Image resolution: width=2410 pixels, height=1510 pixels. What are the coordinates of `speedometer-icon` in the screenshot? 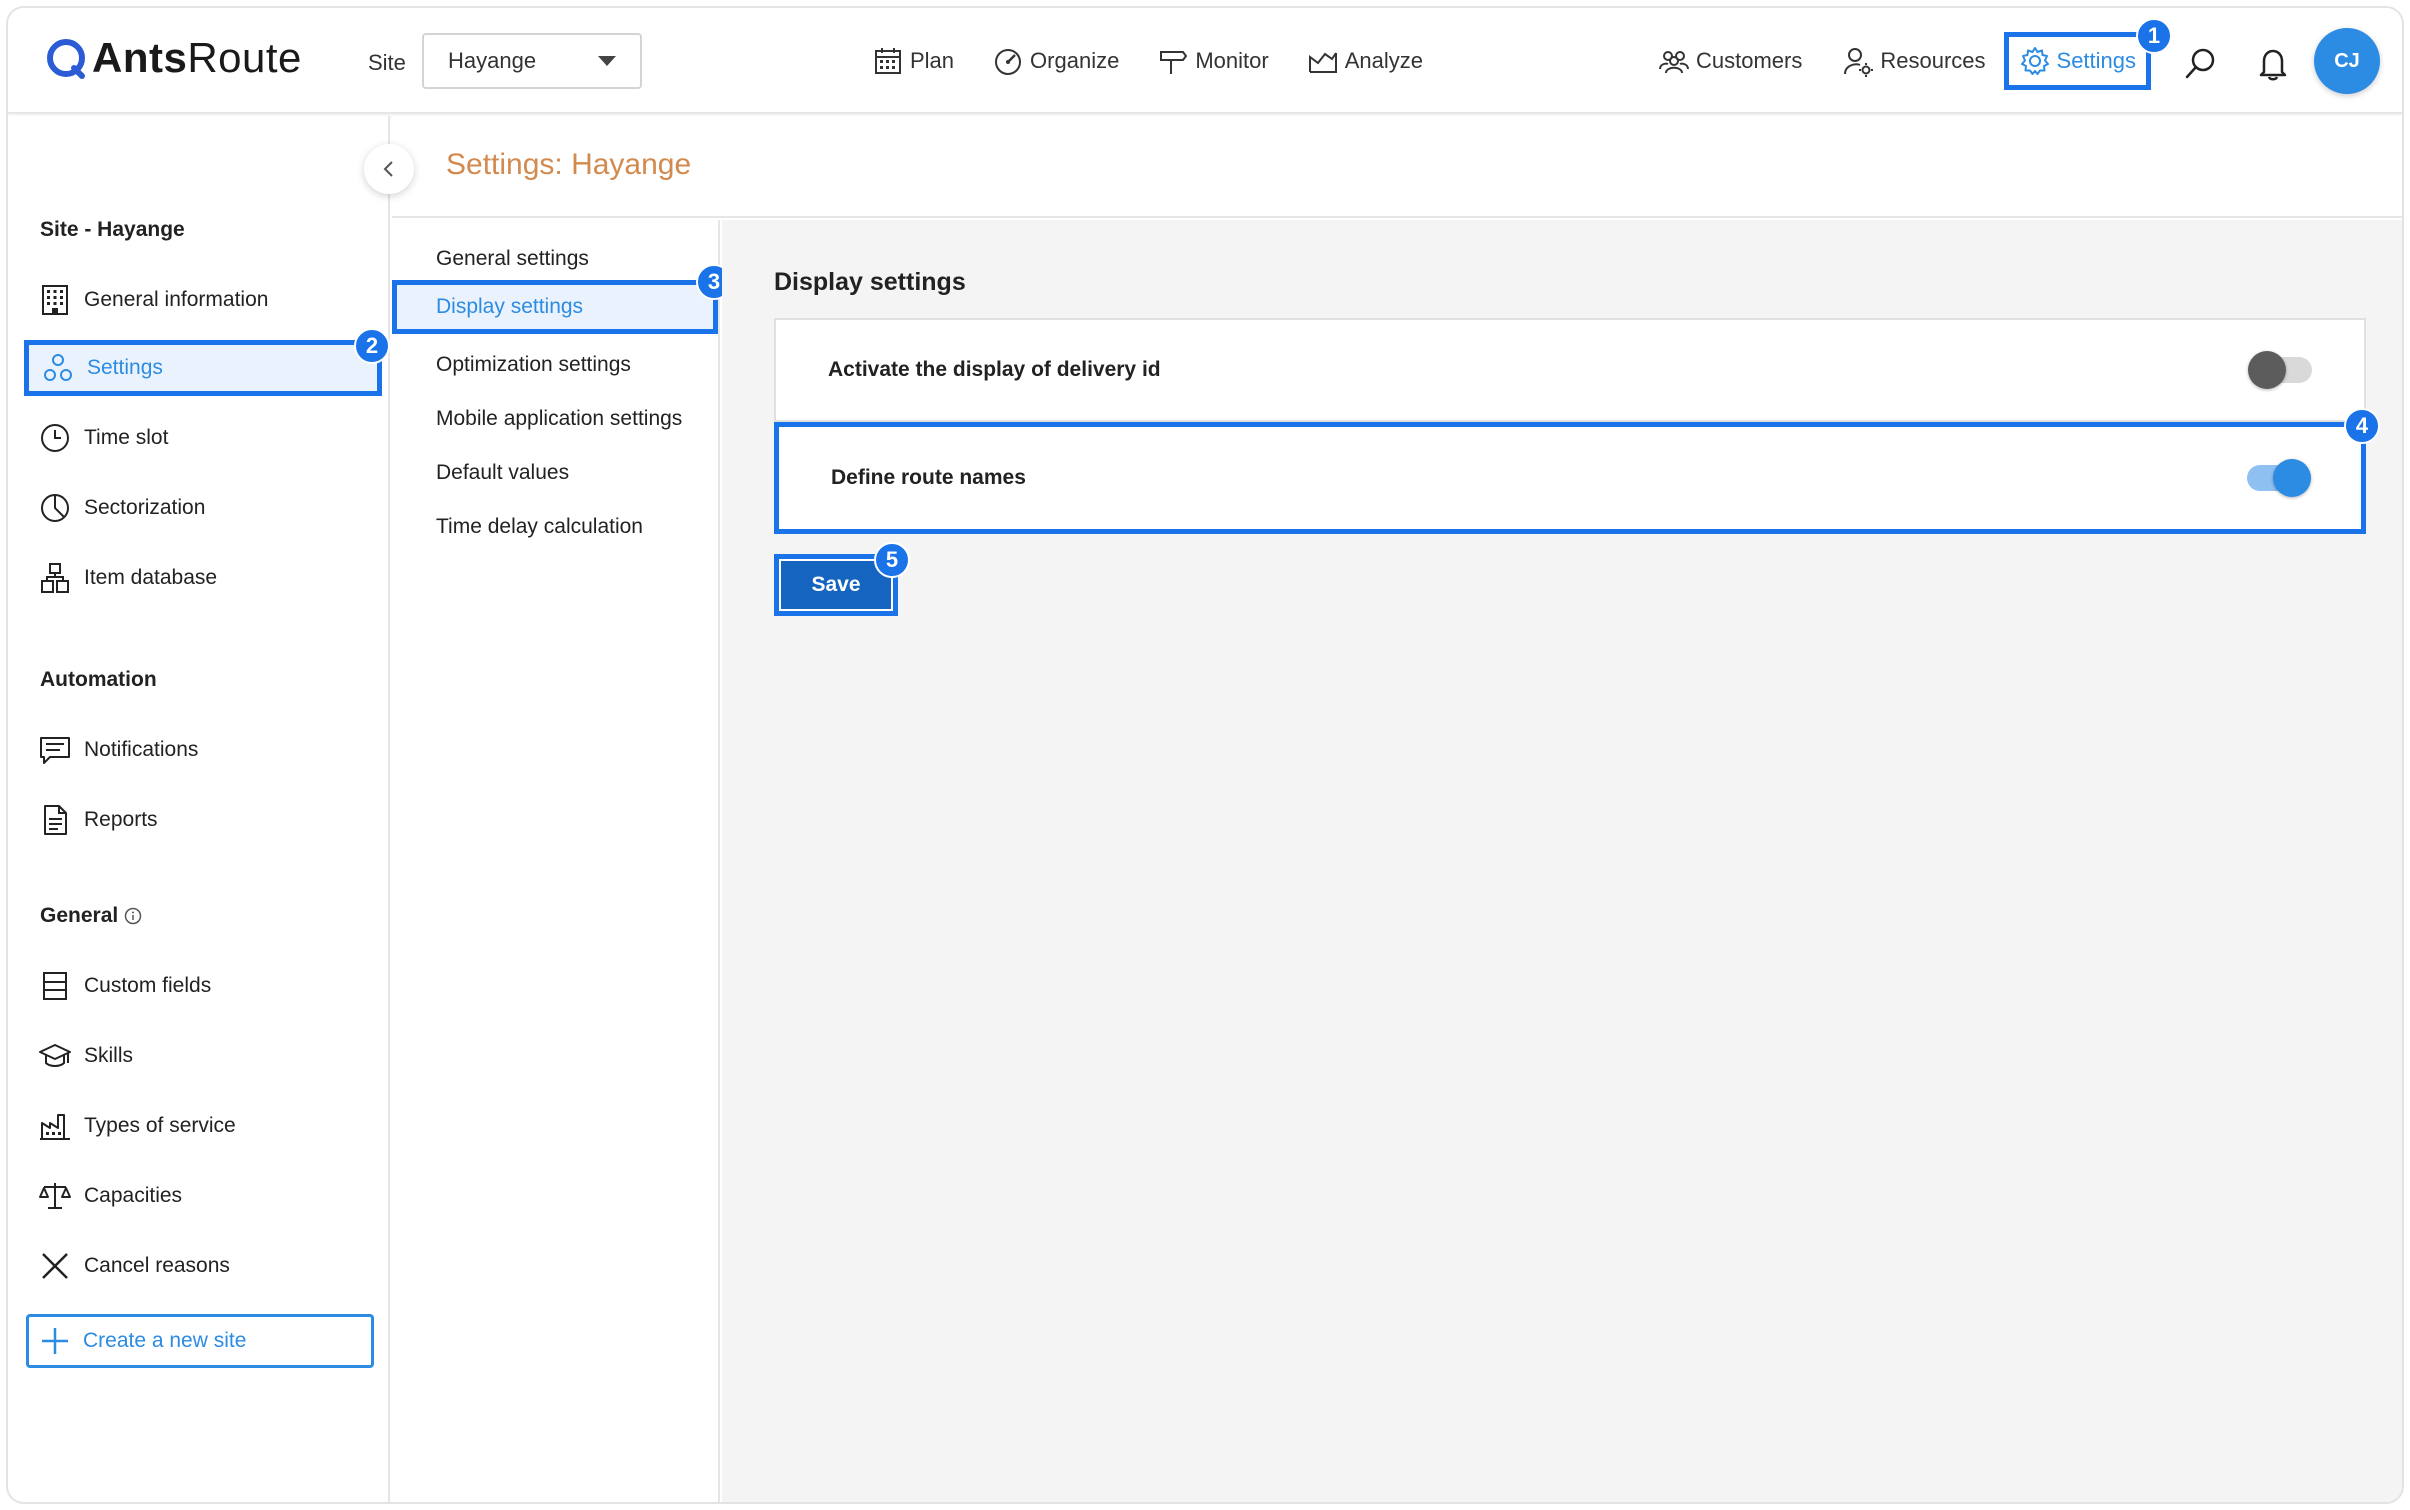 It's located at (1008, 62).